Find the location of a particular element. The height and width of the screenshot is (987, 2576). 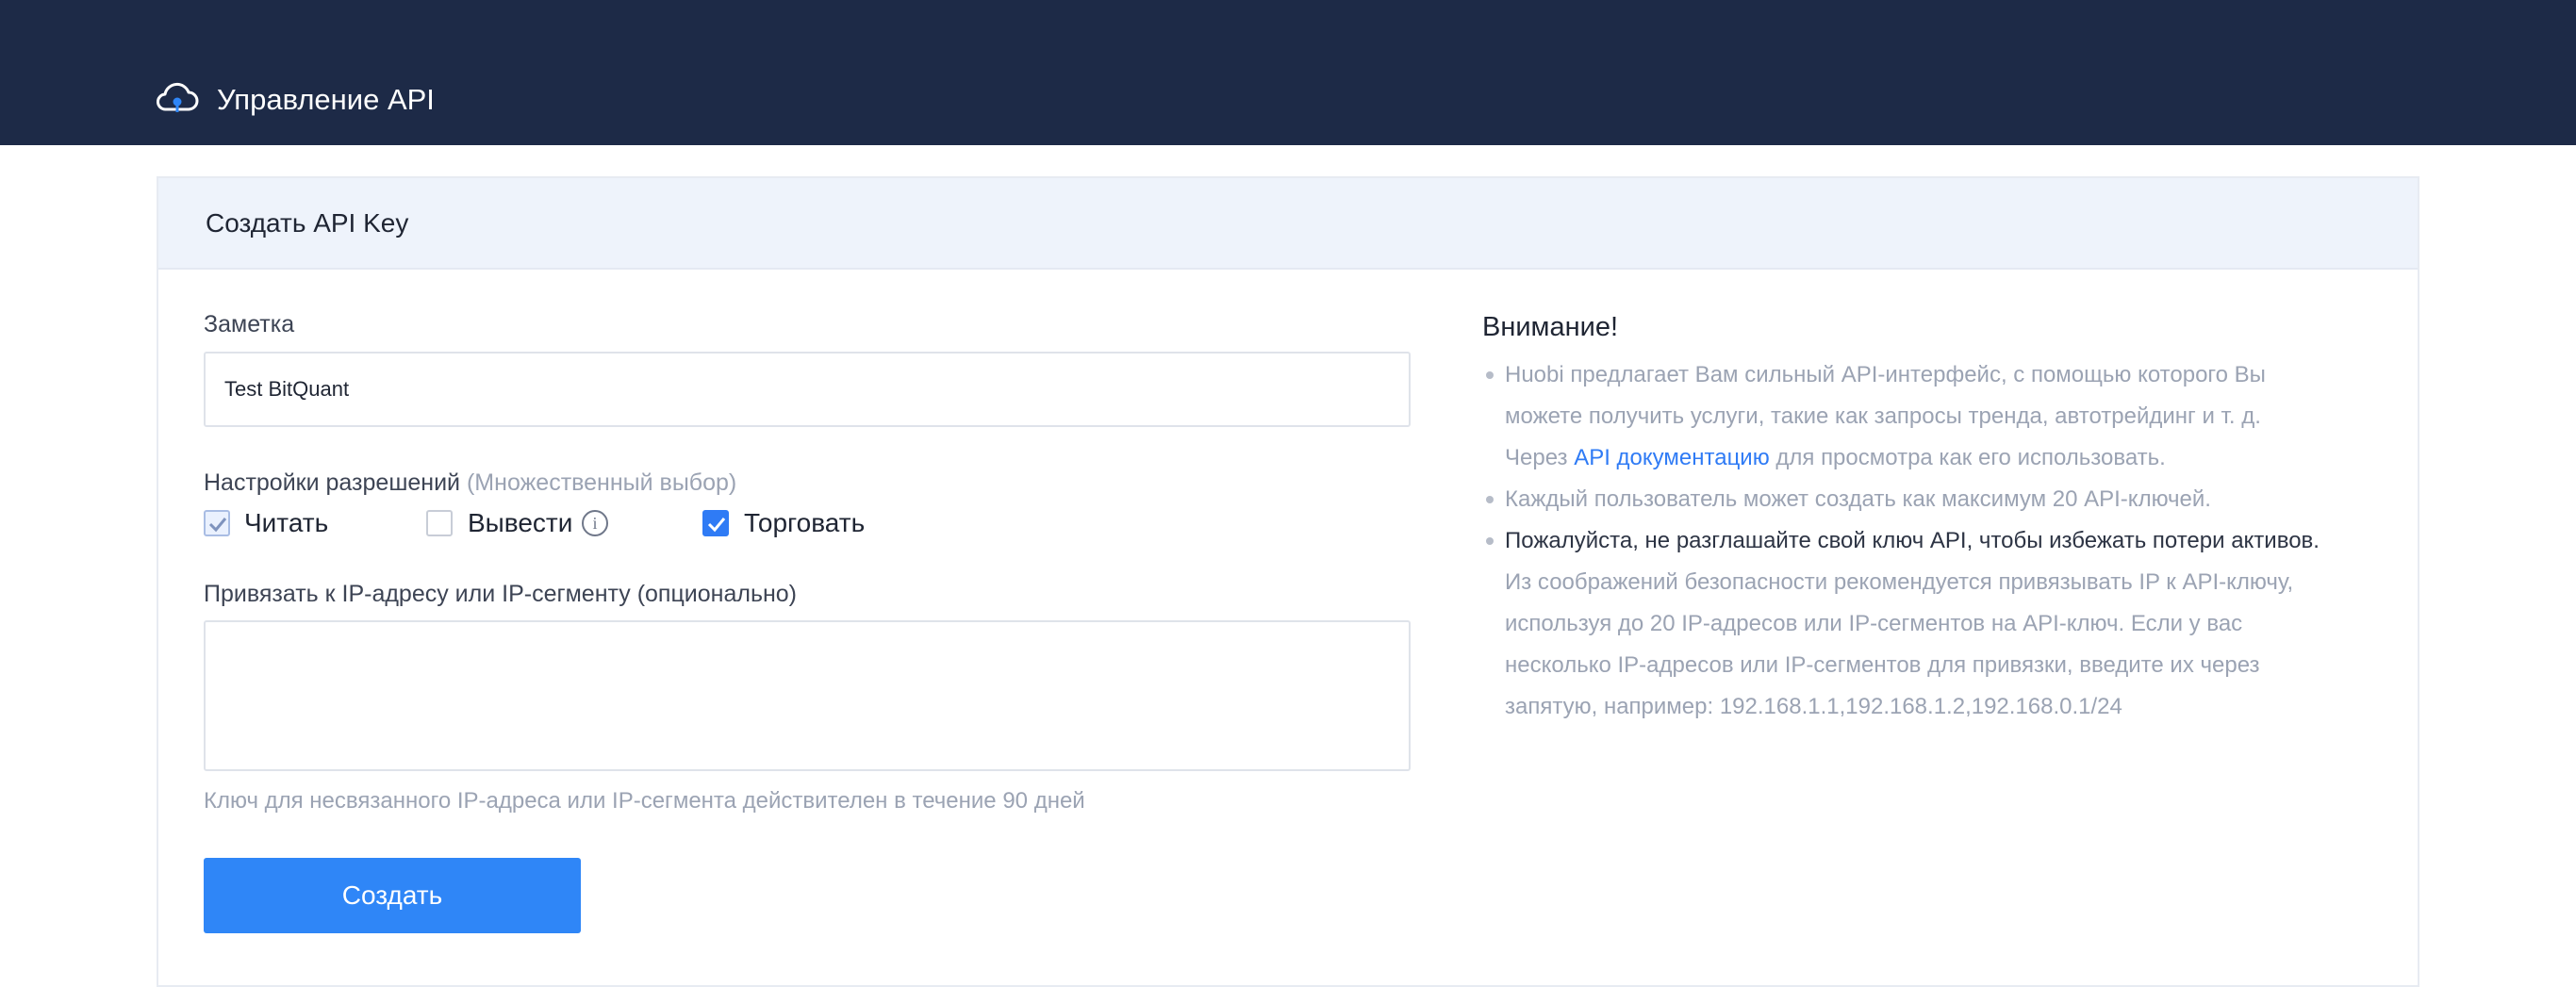

card-header: Создать API Key is located at coordinates (1288, 224).